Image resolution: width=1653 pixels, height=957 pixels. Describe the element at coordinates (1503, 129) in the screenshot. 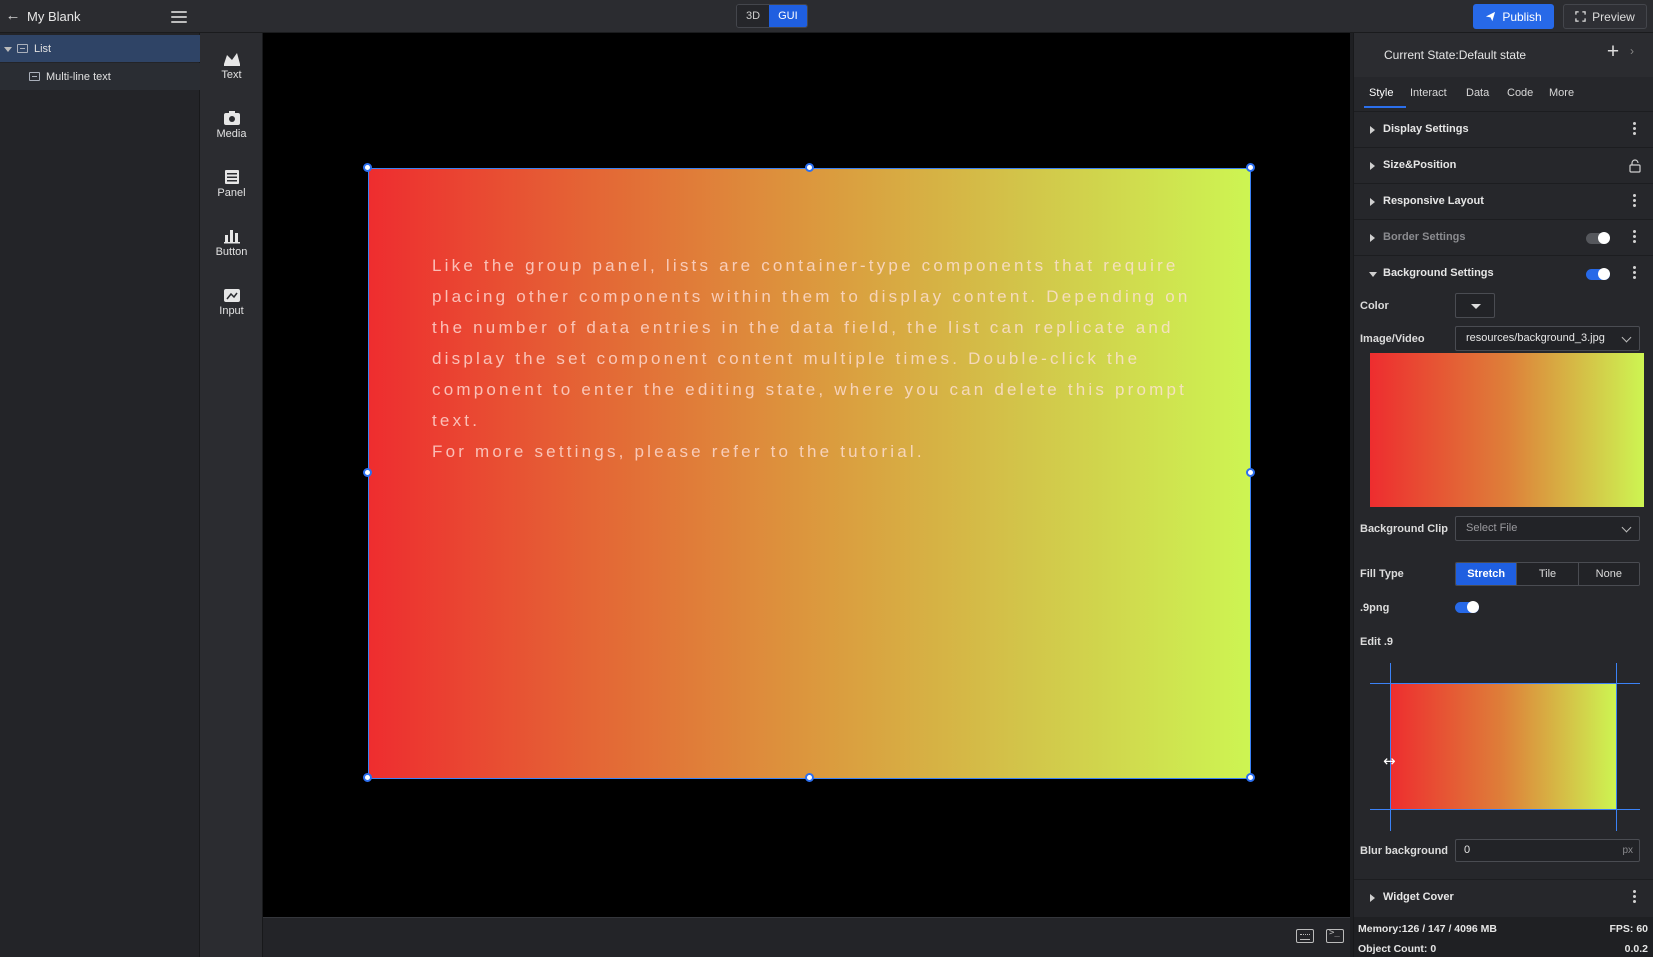

I see `section-display-settings: Display Settings` at that location.